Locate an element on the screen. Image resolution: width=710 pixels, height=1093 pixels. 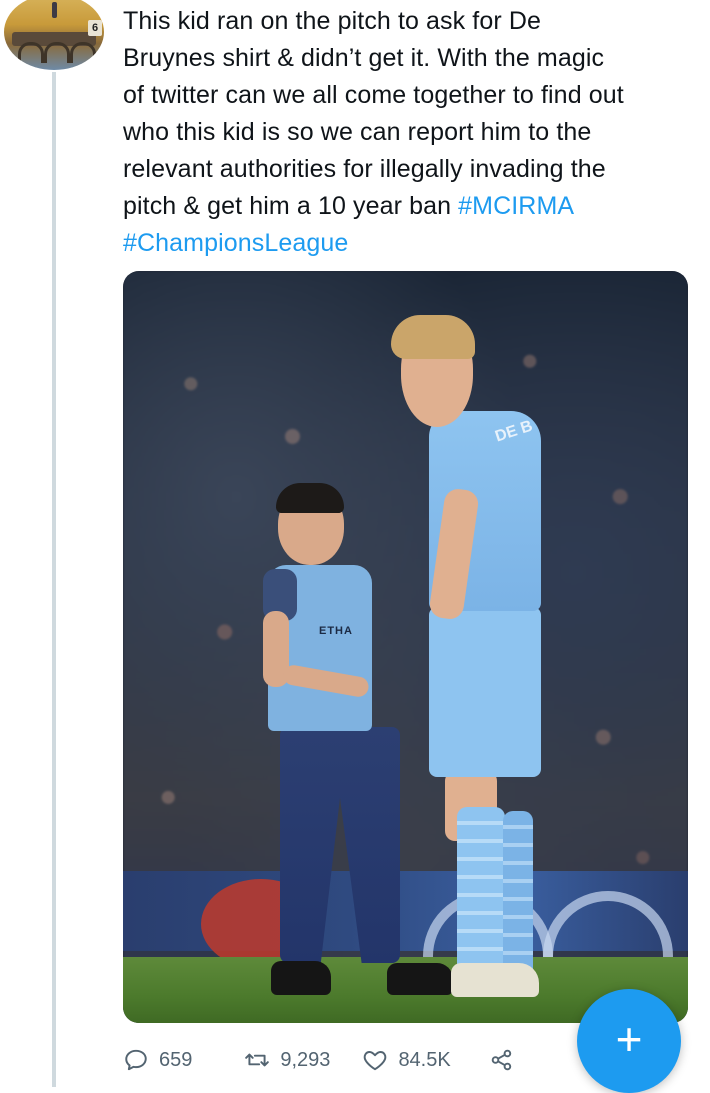
heart-icon is located at coordinates (375, 1061).